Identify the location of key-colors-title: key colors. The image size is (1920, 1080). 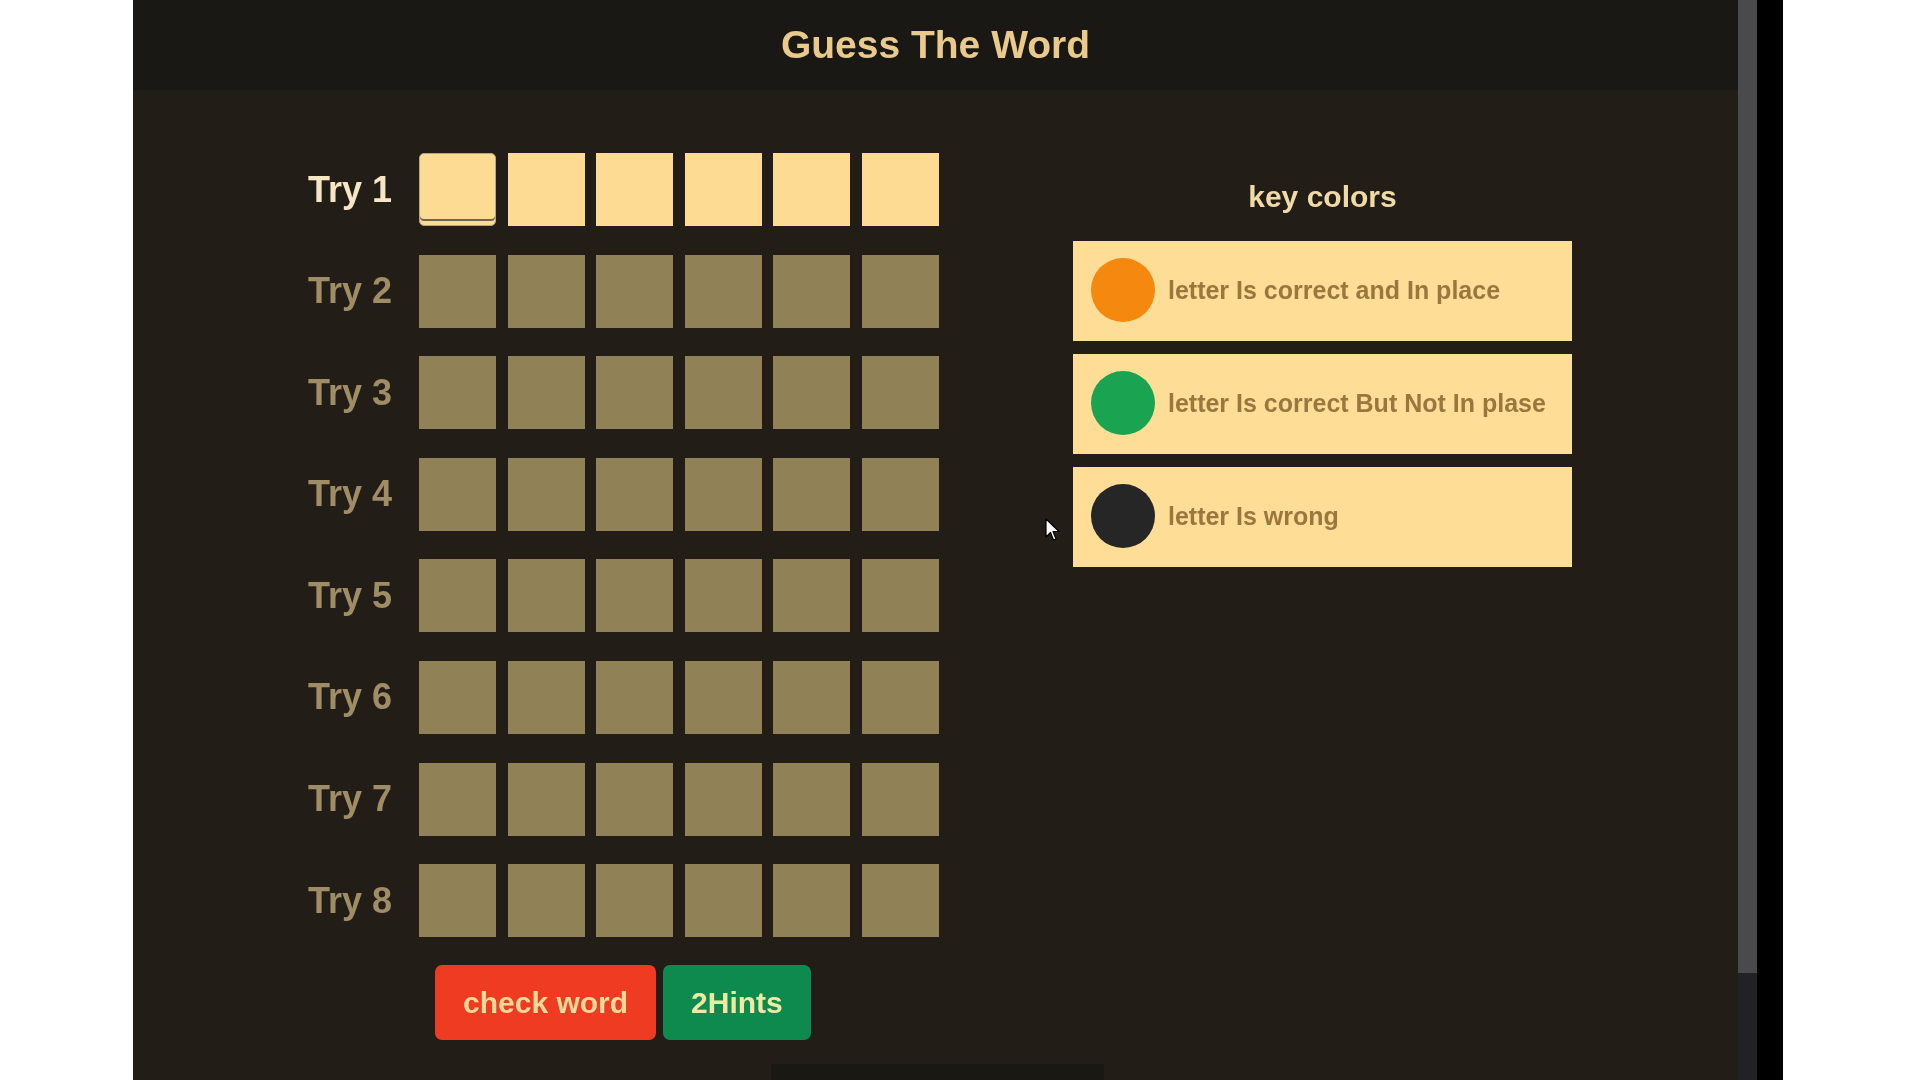
(1322, 197).